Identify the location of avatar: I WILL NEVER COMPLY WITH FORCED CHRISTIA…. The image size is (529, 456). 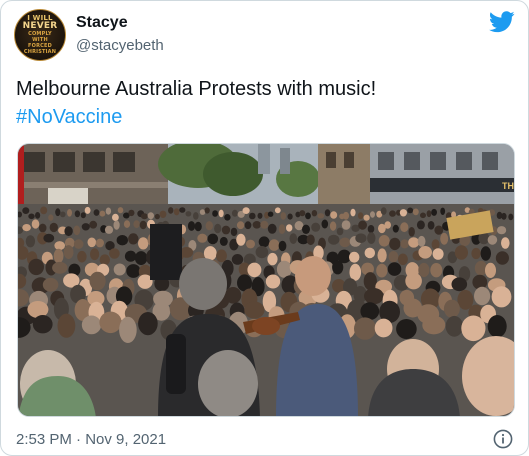
(40, 35).